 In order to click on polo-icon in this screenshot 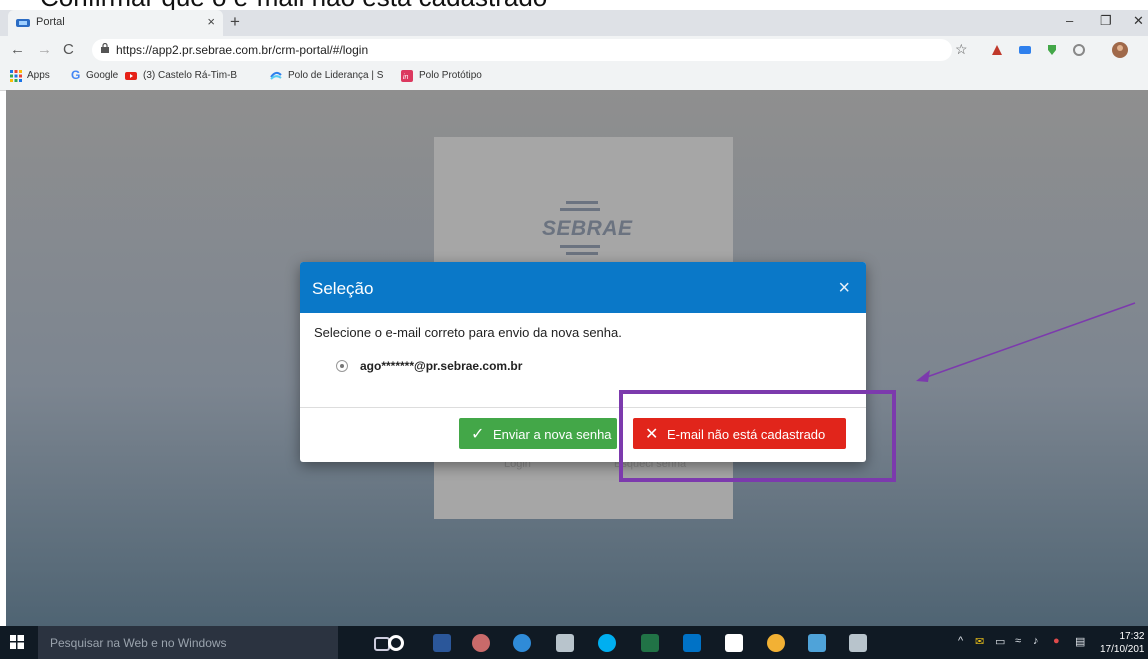, I will do `click(276, 75)`.